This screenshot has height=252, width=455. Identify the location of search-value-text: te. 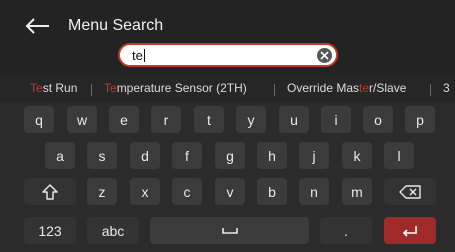
(137, 55).